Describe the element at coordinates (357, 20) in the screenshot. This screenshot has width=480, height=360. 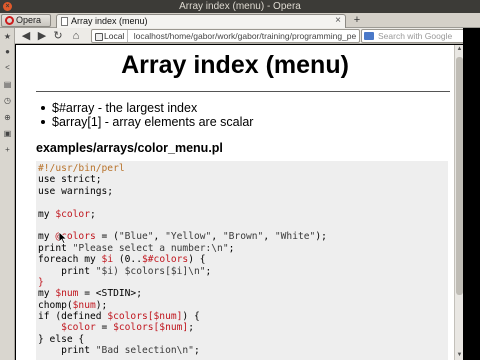
I see `new-tab-icon: +` at that location.